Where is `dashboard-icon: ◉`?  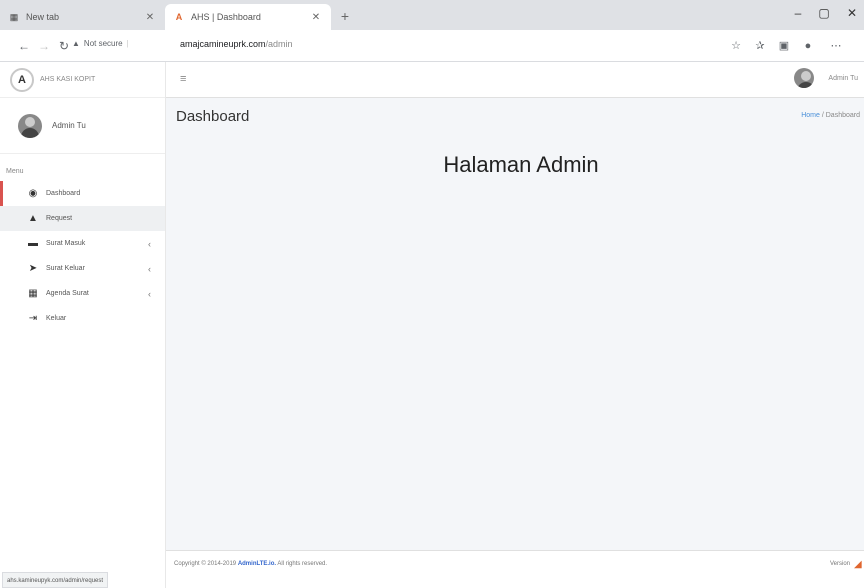 dashboard-icon: ◉ is located at coordinates (33, 193).